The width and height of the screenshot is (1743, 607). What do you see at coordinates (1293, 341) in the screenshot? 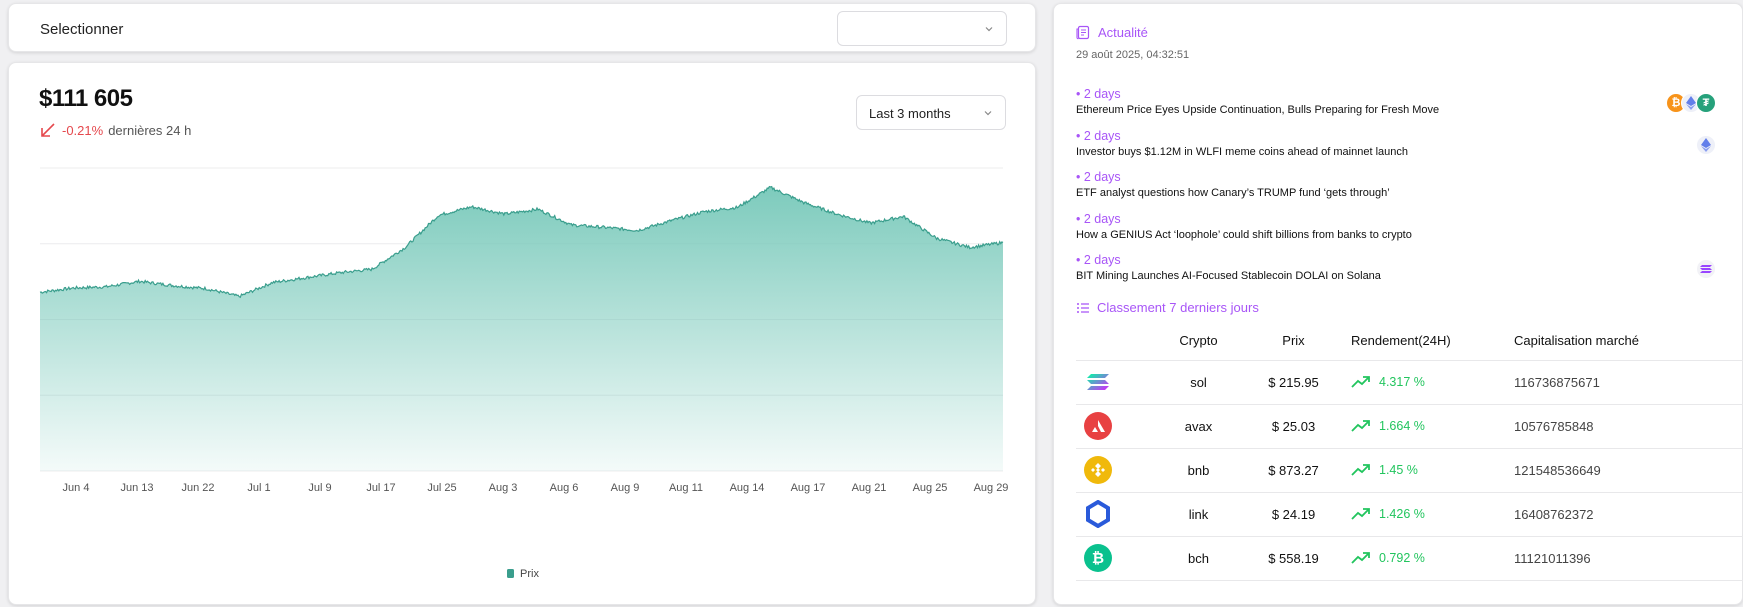
I see `column-header-price: Prix` at bounding box center [1293, 341].